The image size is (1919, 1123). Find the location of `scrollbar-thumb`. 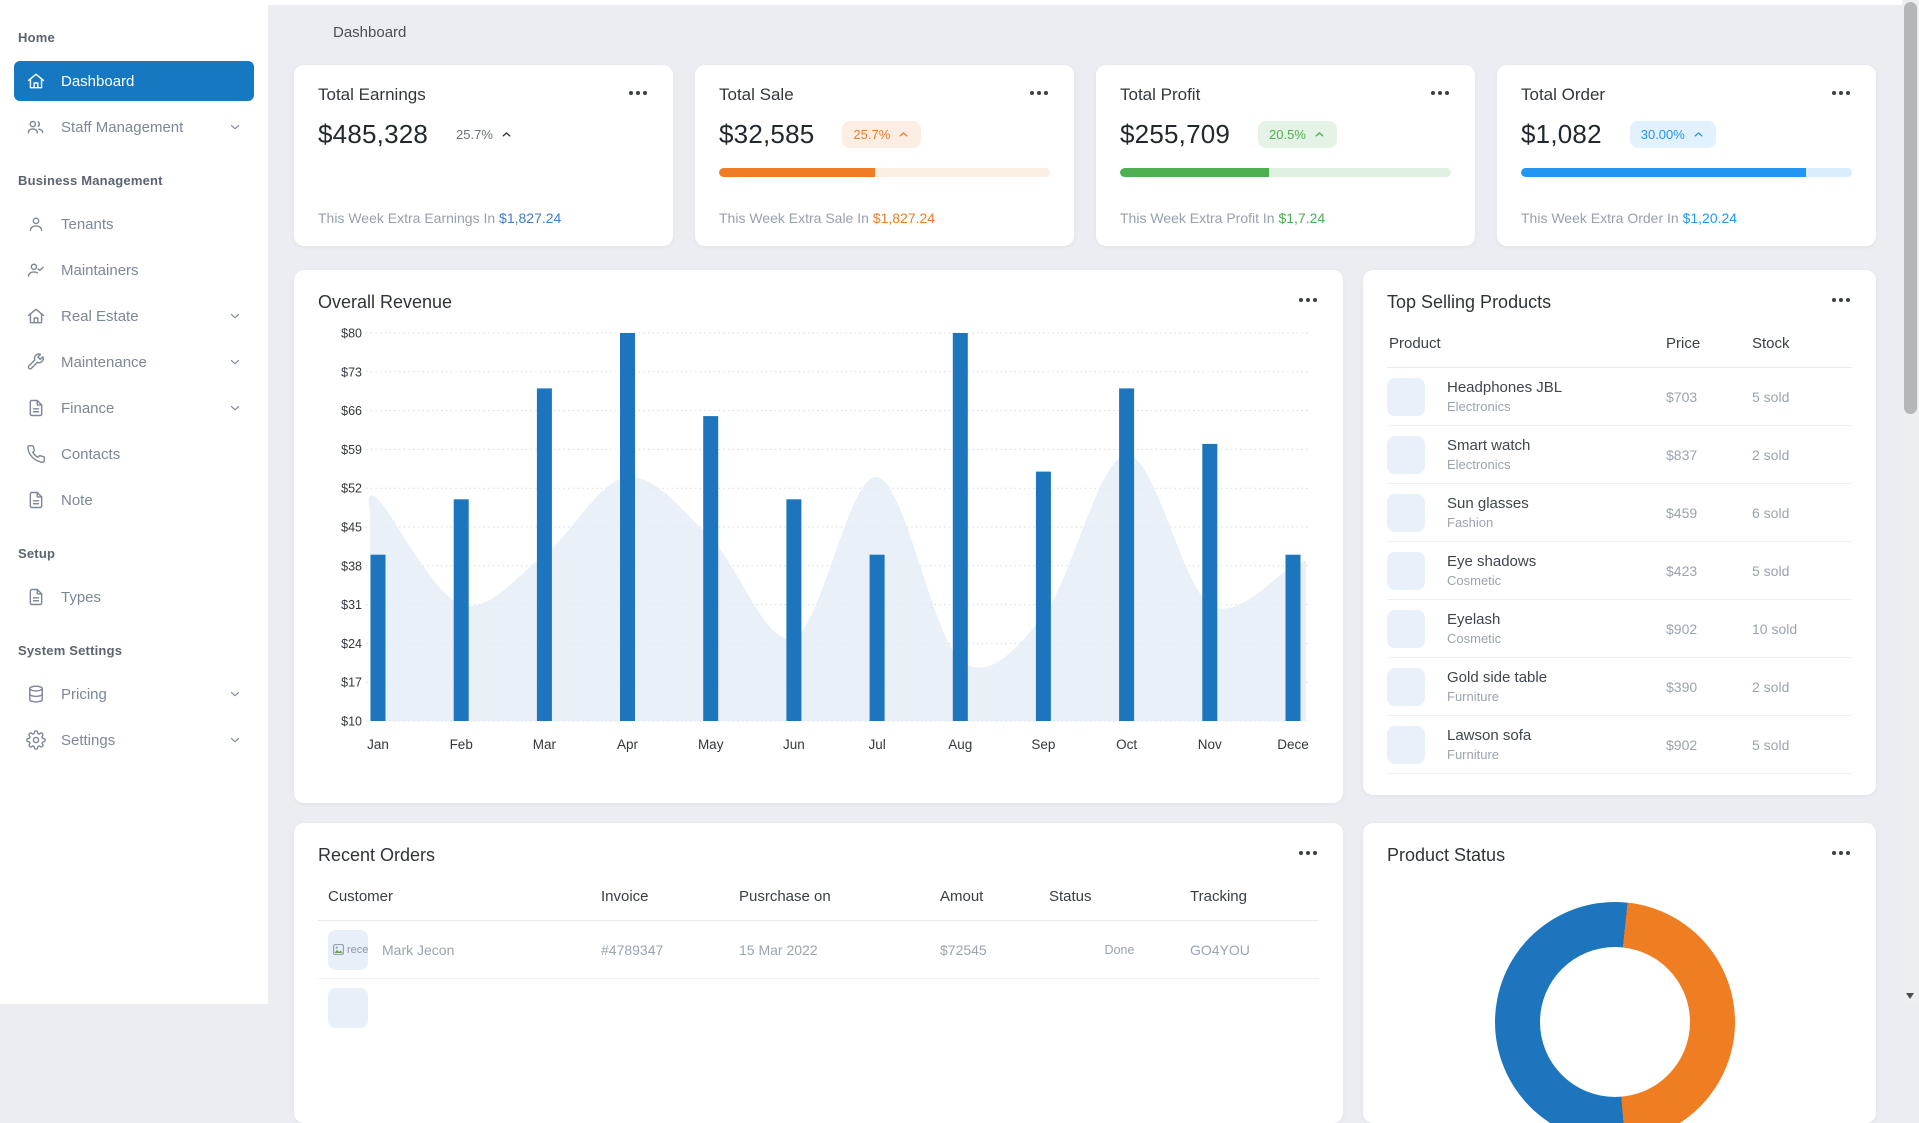

scrollbar-thumb is located at coordinates (1910, 208).